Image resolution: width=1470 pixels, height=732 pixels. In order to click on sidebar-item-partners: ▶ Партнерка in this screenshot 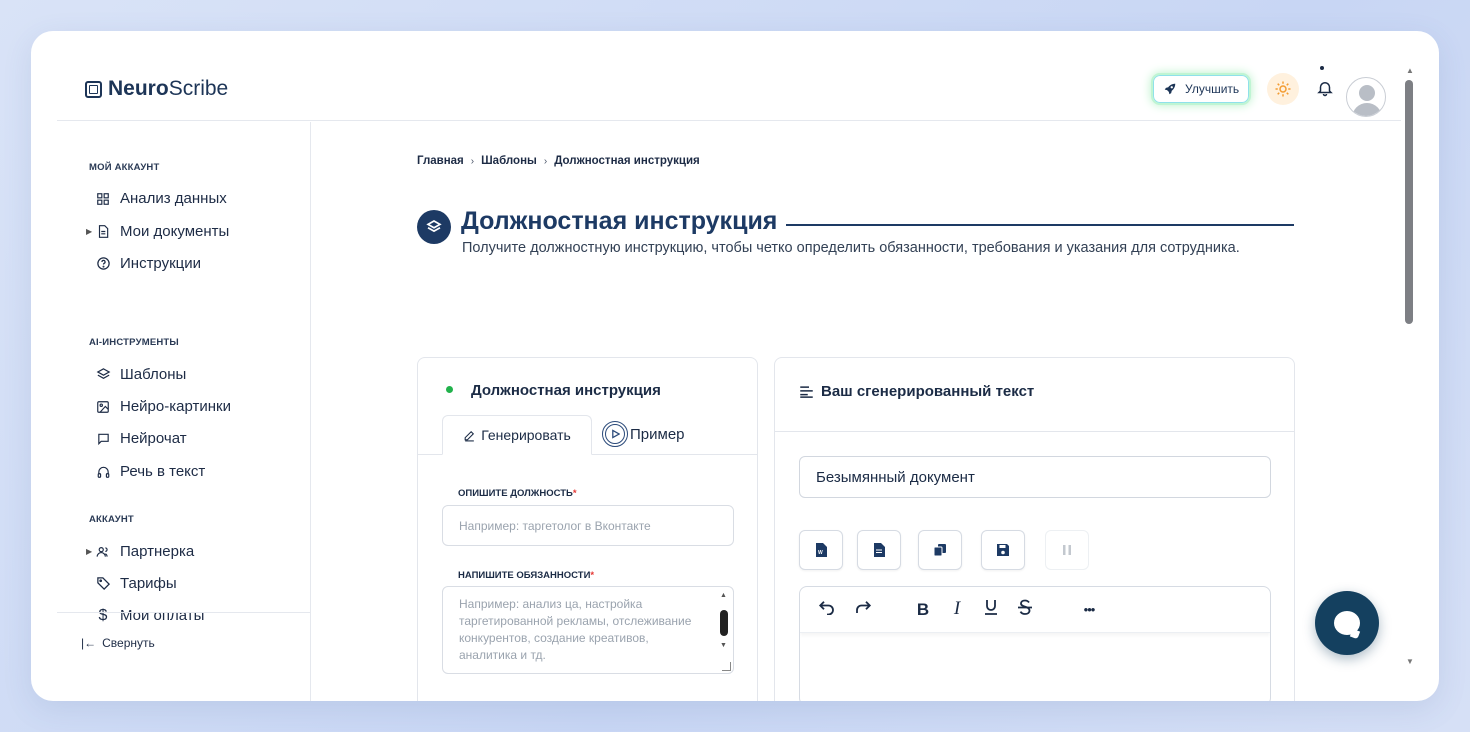, I will do `click(140, 551)`.